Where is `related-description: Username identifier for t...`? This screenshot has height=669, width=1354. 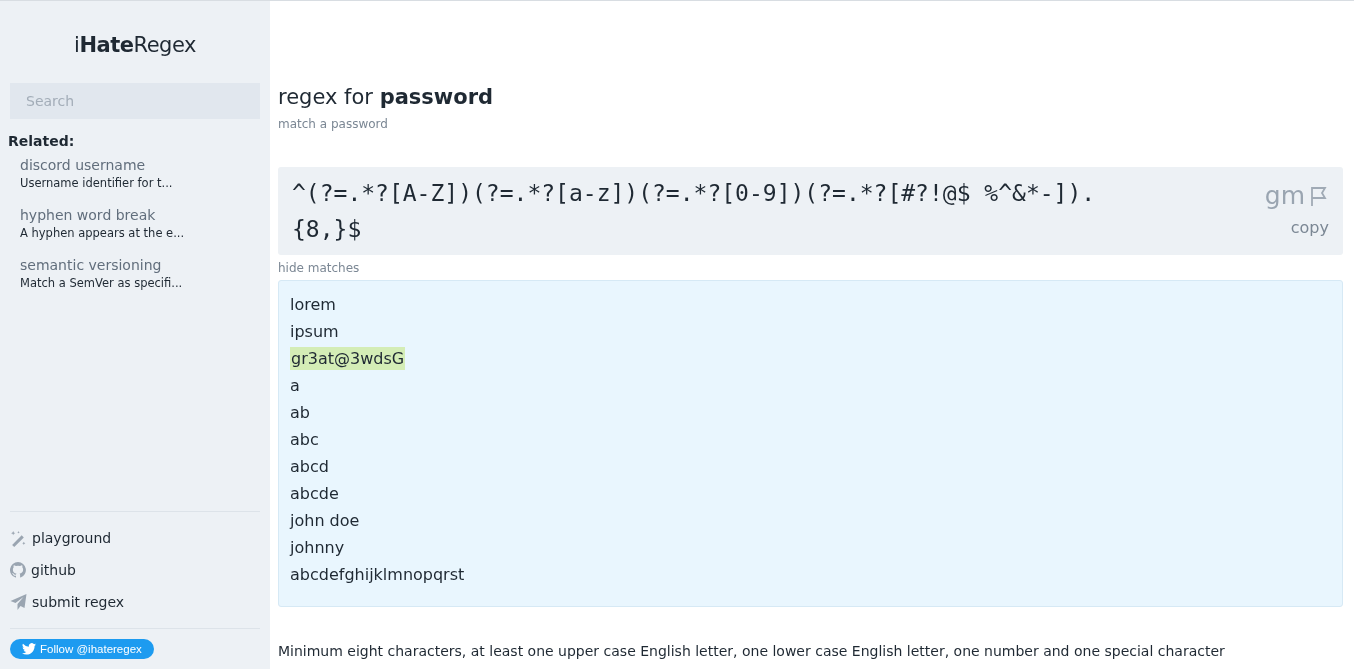
related-description: Username identifier for t... is located at coordinates (97, 183).